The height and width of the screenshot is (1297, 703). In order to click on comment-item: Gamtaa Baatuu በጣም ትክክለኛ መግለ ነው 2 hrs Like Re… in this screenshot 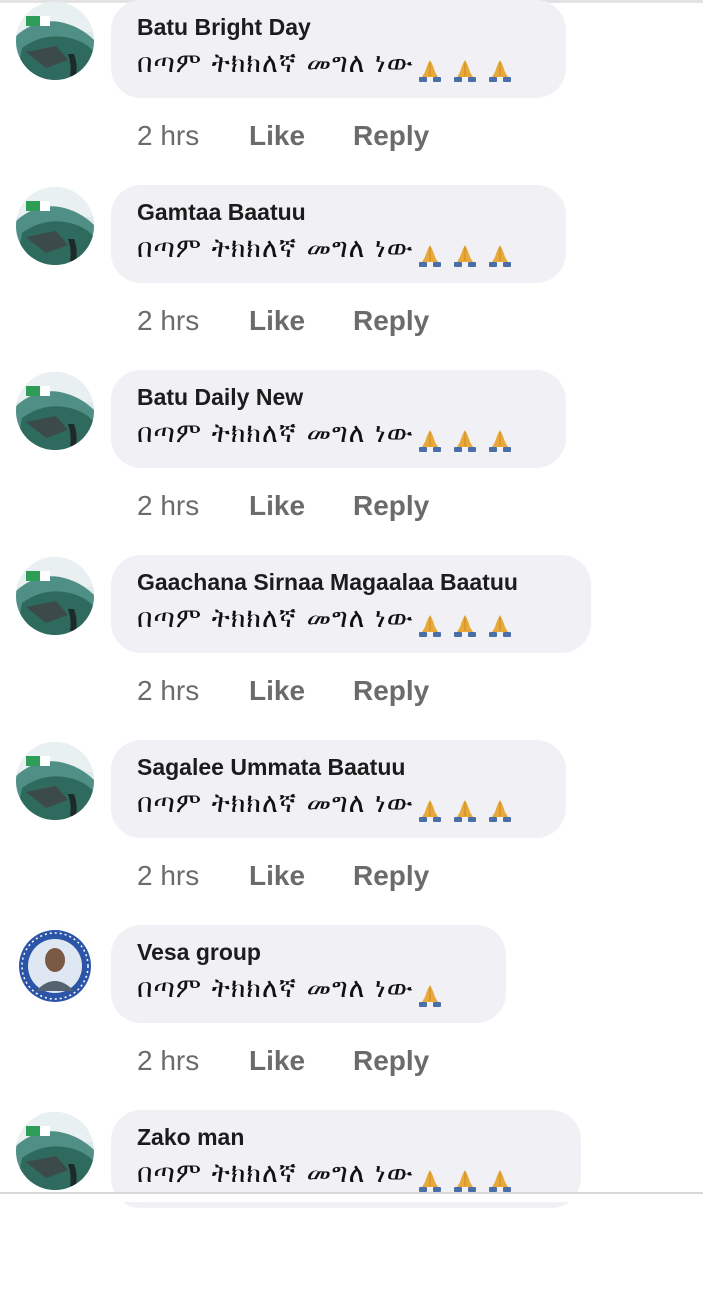, I will do `click(351, 278)`.